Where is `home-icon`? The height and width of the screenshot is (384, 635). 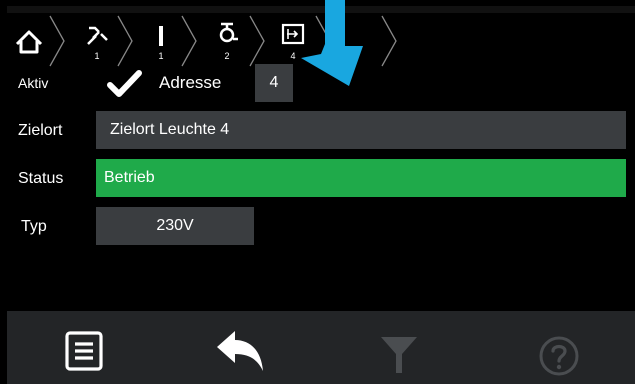
home-icon is located at coordinates (29, 42).